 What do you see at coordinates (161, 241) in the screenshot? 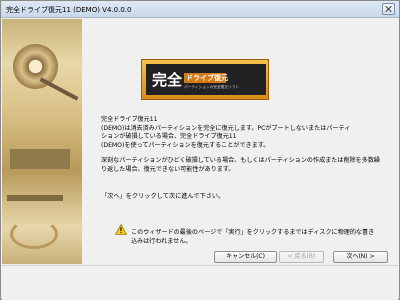
I see `warning-line: 込みは行われません。` at bounding box center [161, 241].